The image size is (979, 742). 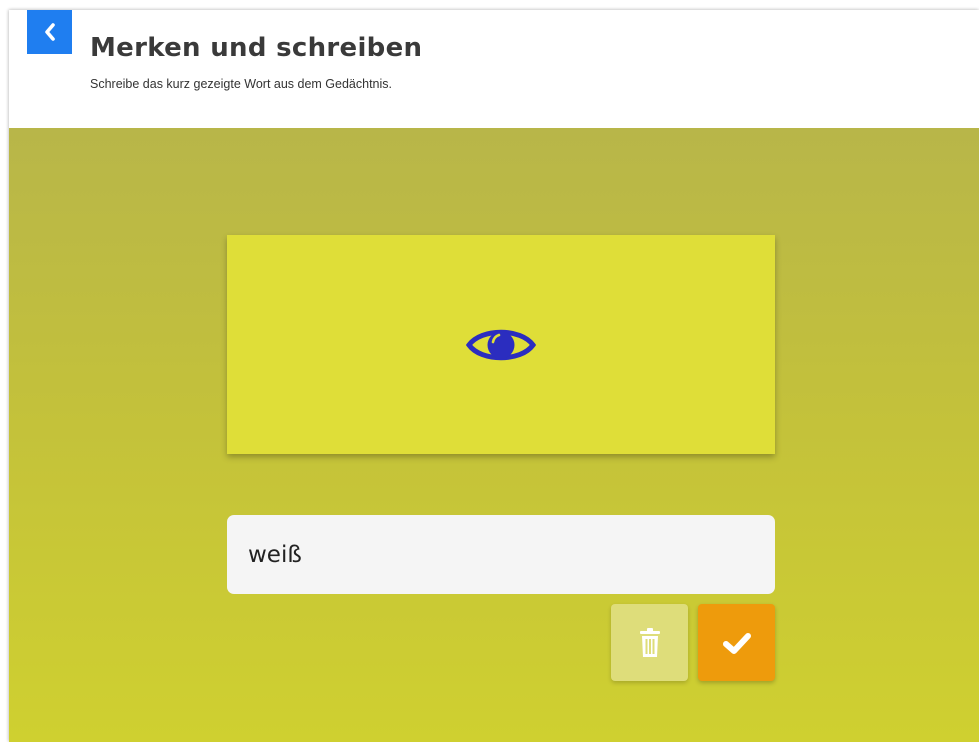 I want to click on delete-button, so click(x=649, y=642).